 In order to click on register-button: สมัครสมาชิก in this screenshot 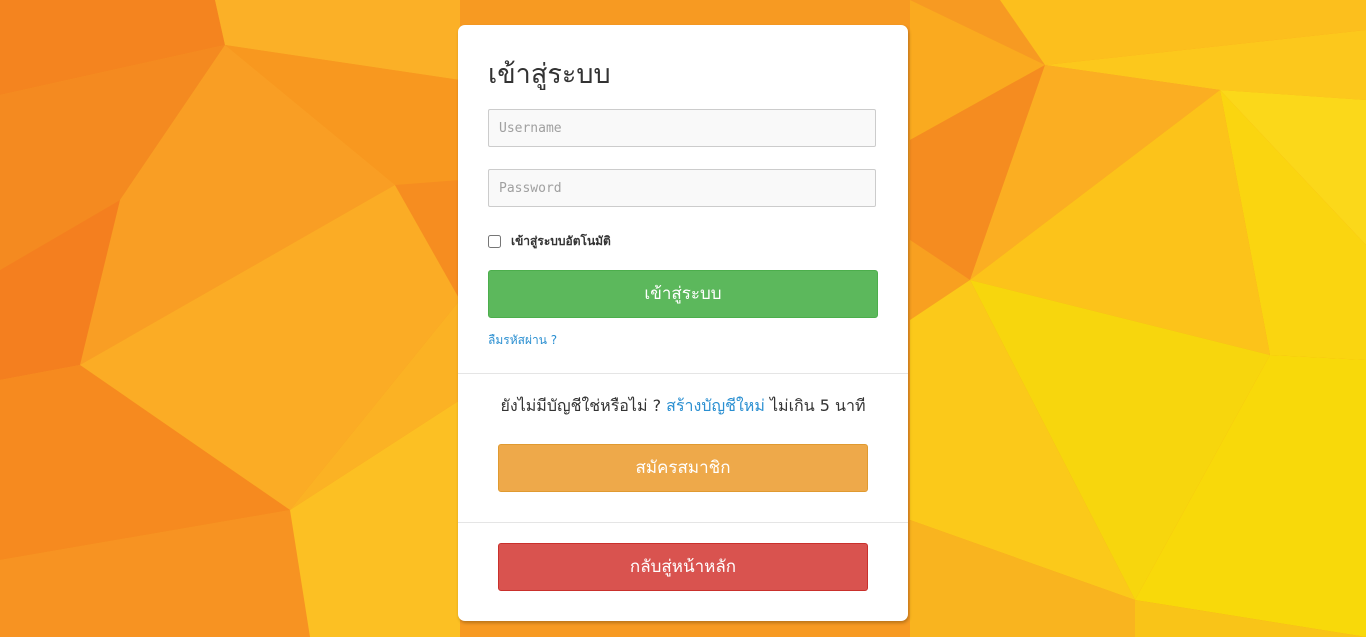, I will do `click(683, 468)`.